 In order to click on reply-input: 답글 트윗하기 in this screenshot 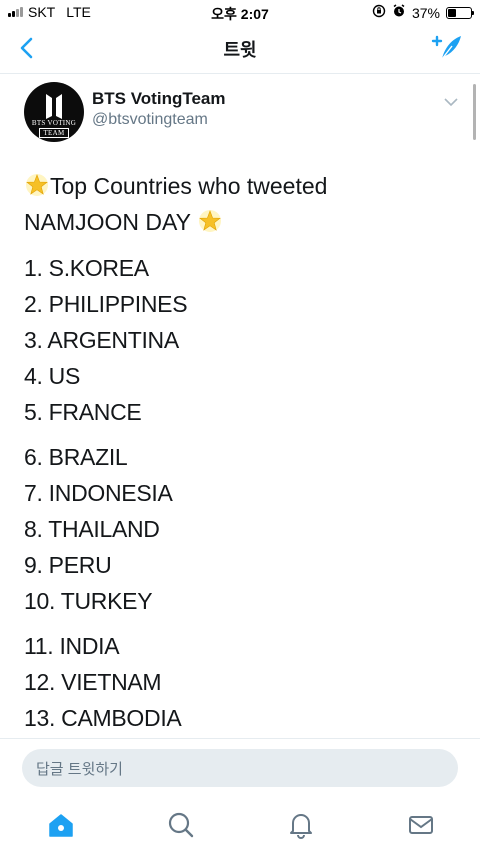, I will do `click(240, 768)`.